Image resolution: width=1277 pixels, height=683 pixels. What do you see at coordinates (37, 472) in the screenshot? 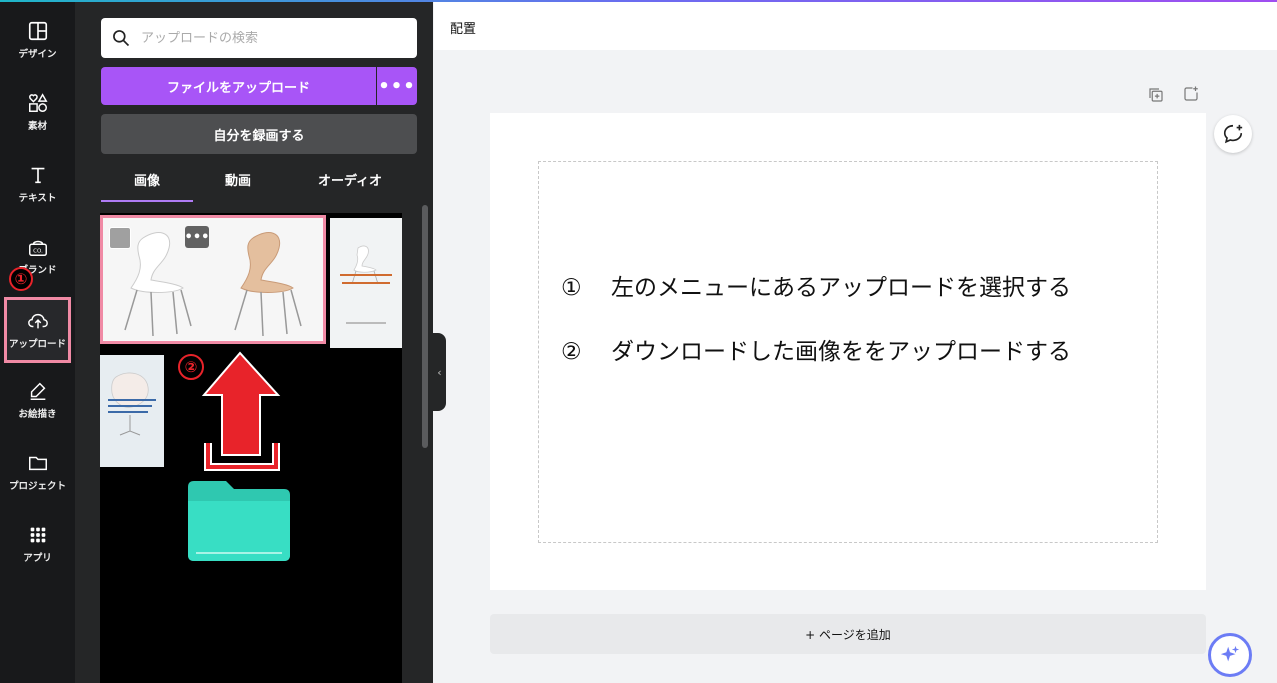
I see `rail-item-projects: プロジェクト` at bounding box center [37, 472].